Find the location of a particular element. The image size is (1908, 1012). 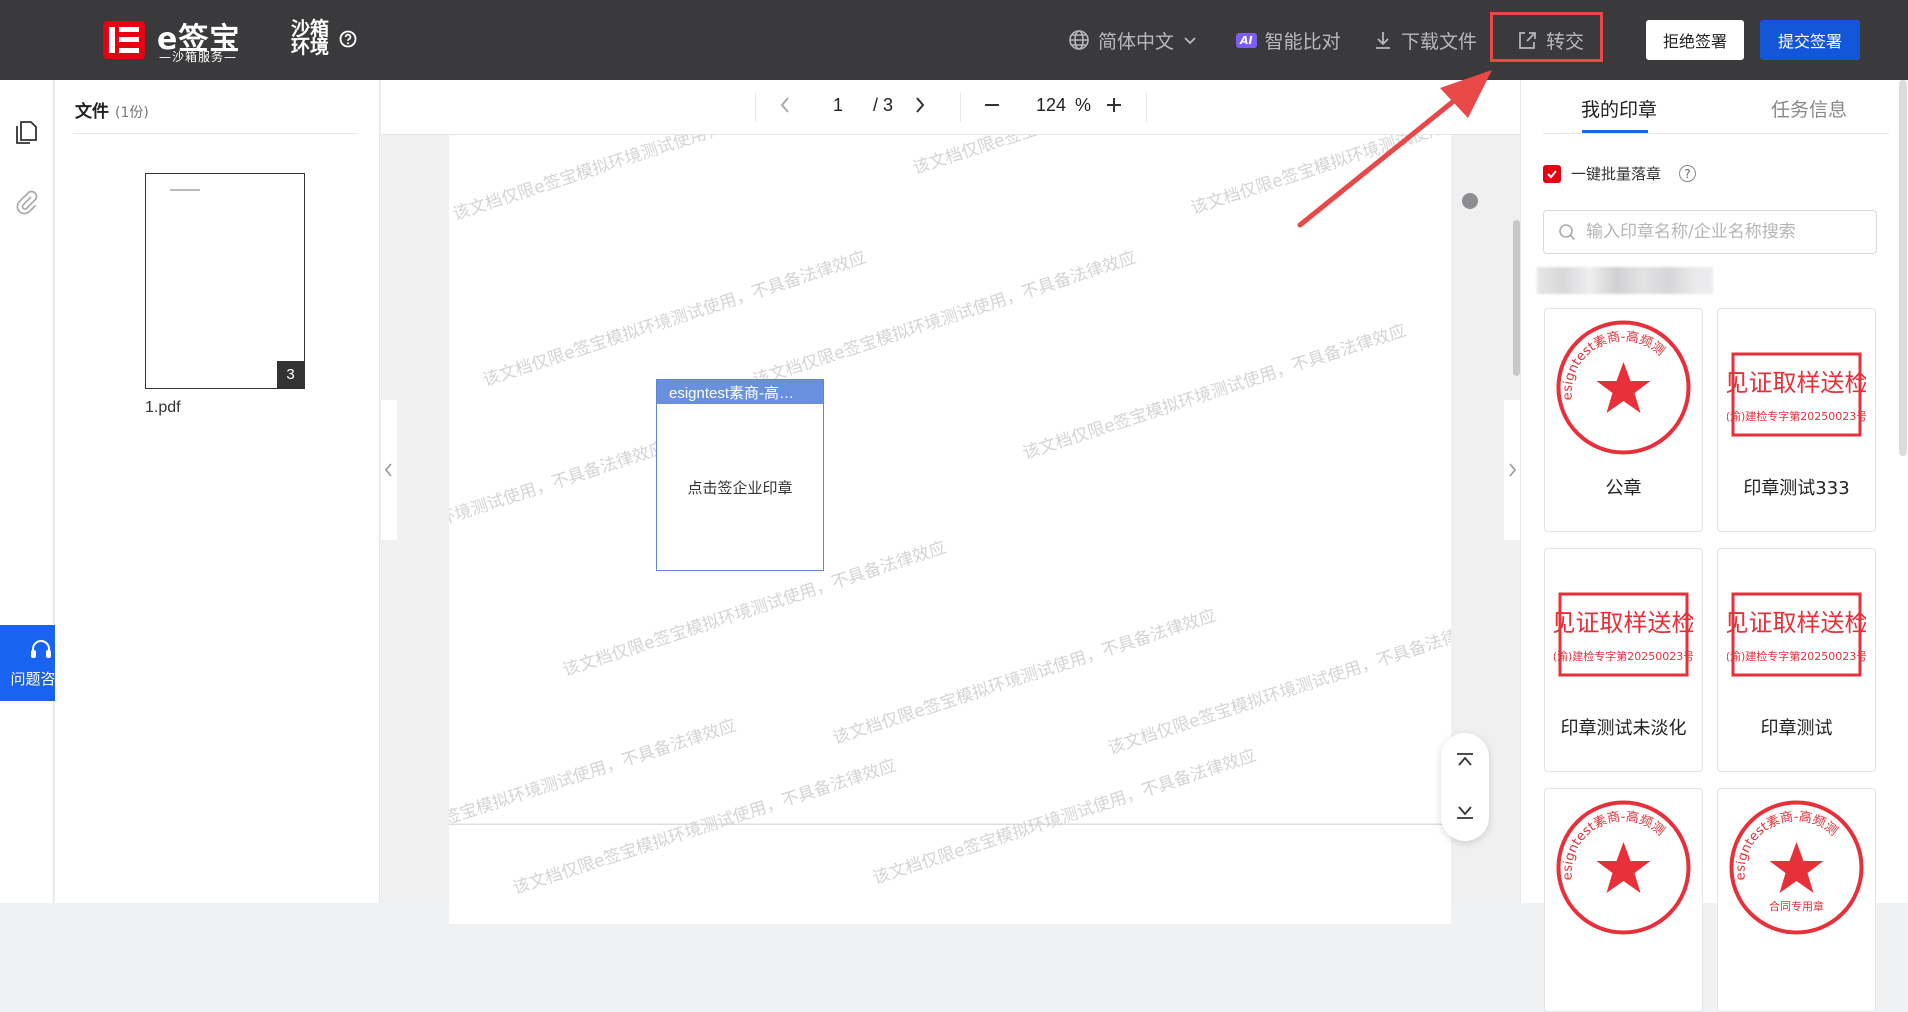

batch-seal-option: 一键批量落章 ? is located at coordinates (1620, 173).